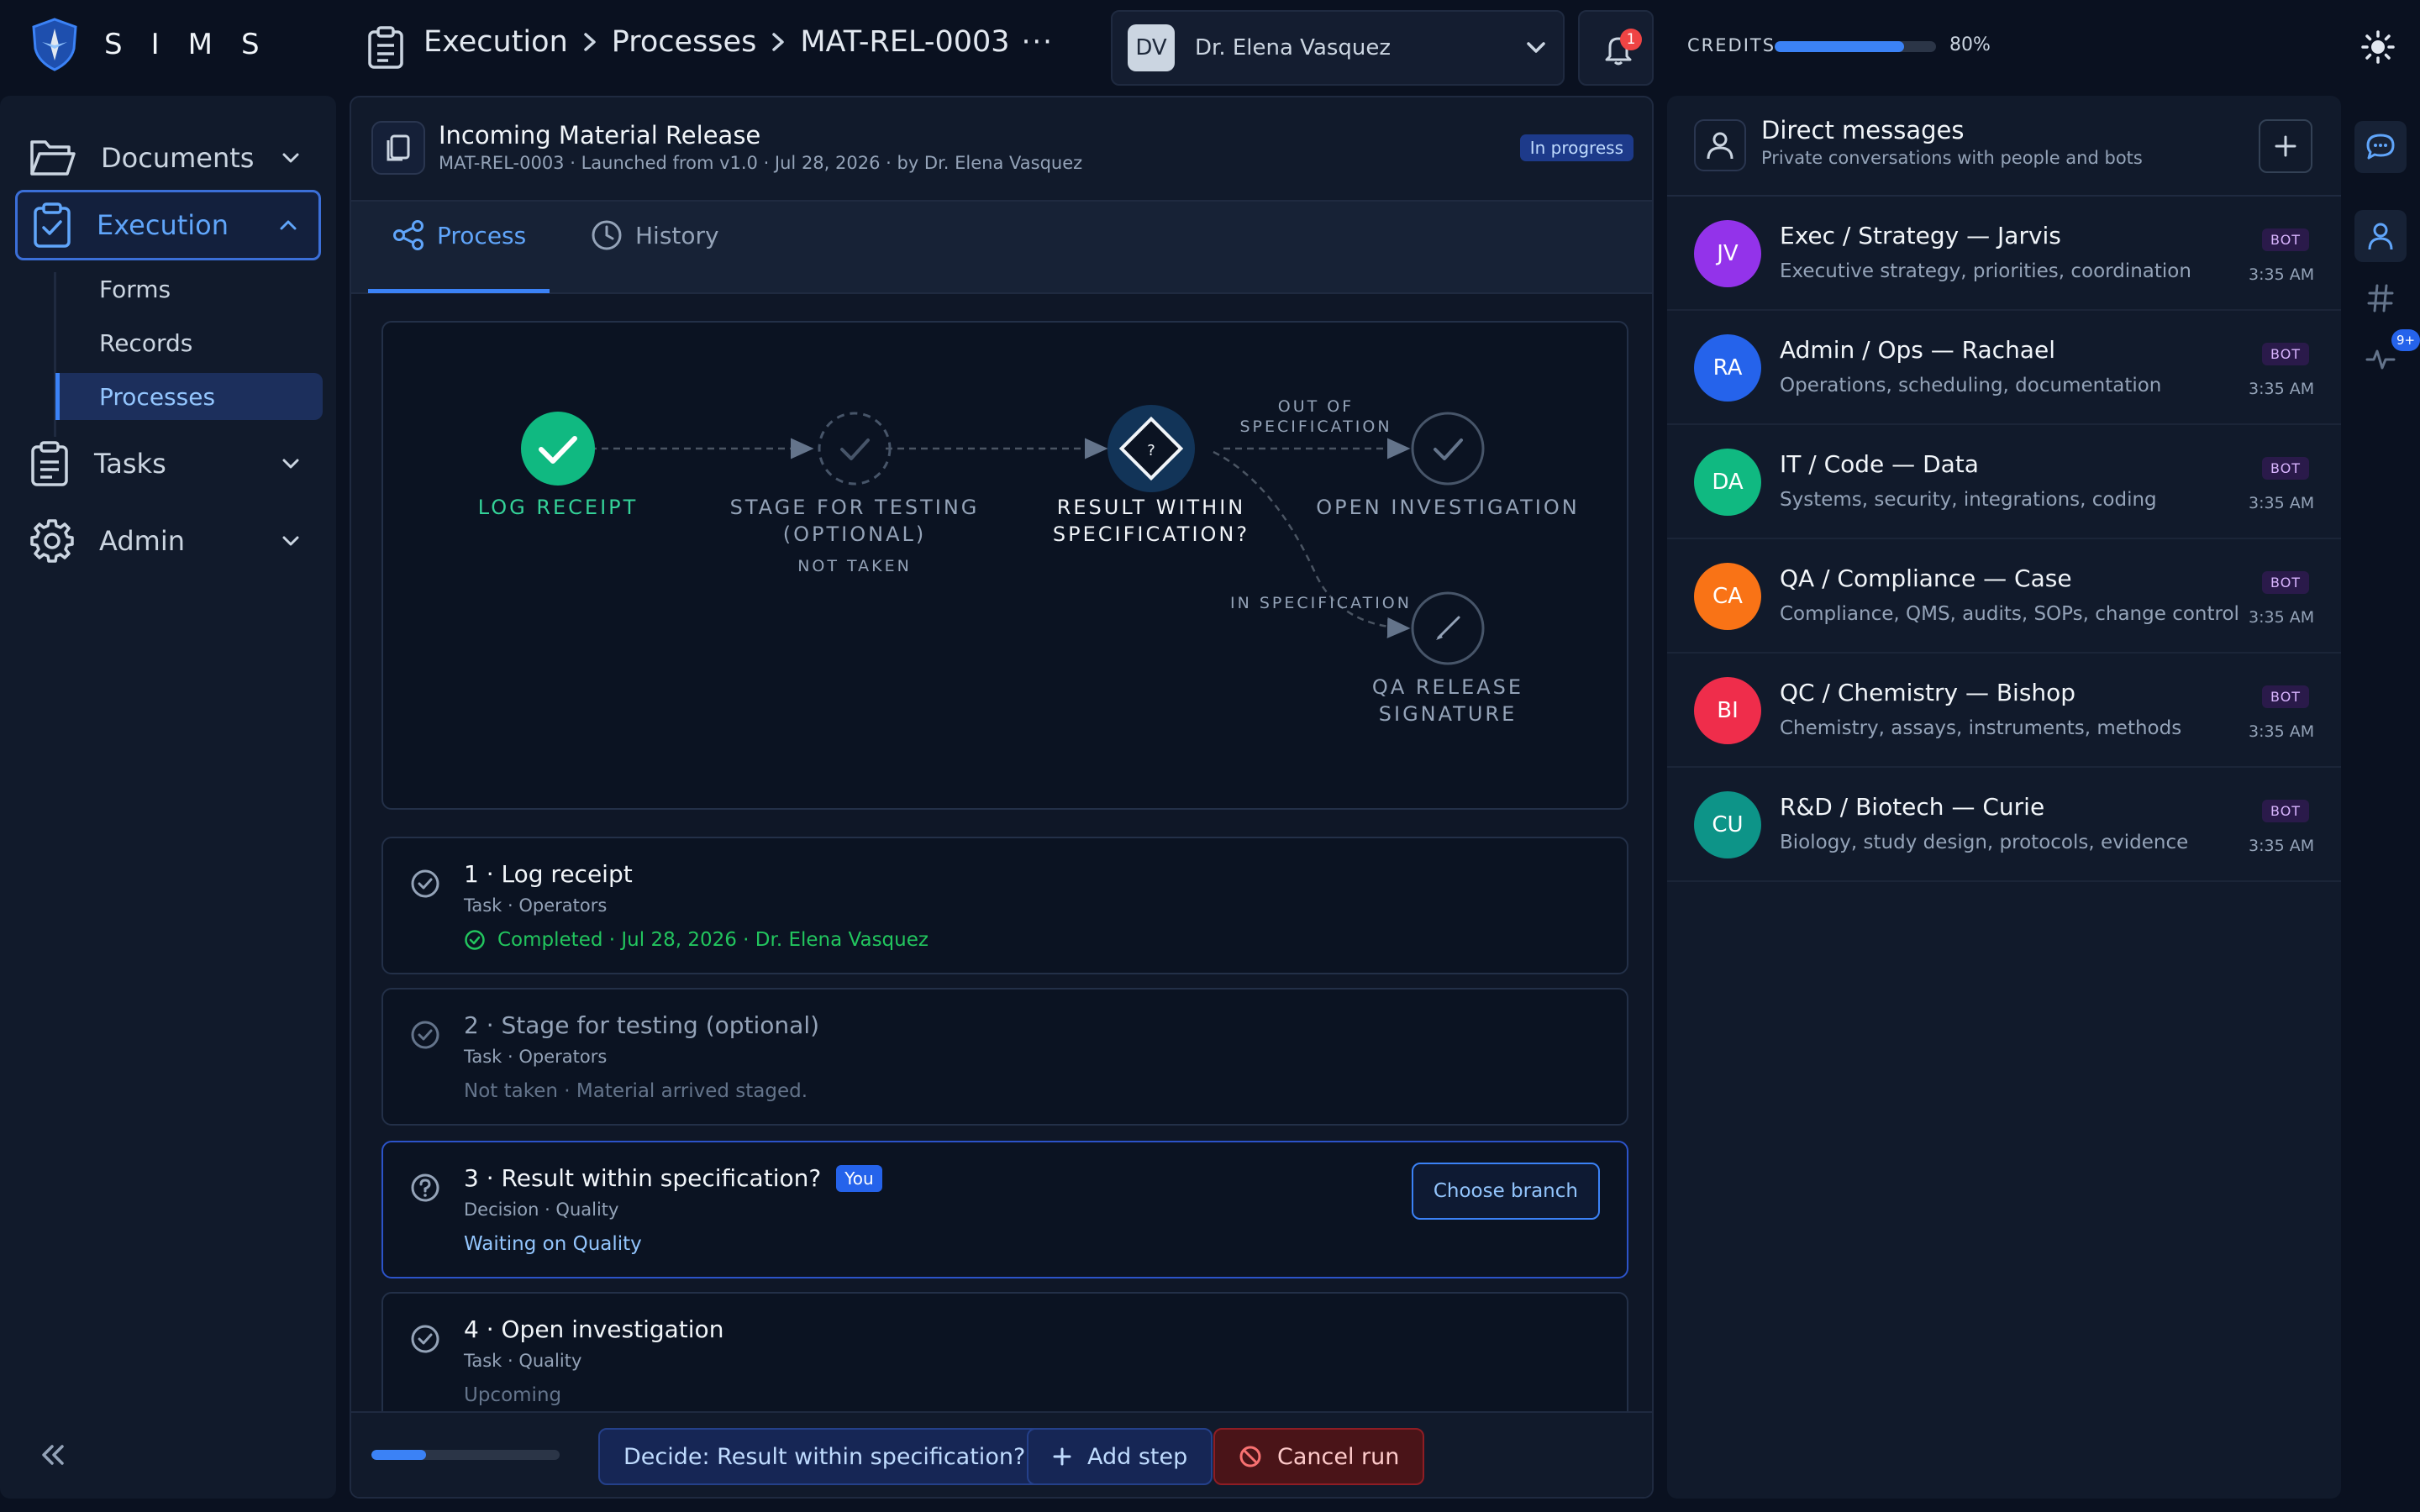 The image size is (2420, 1512). Describe the element at coordinates (536, 1057) in the screenshot. I see `step-meta: Task · Operators` at that location.